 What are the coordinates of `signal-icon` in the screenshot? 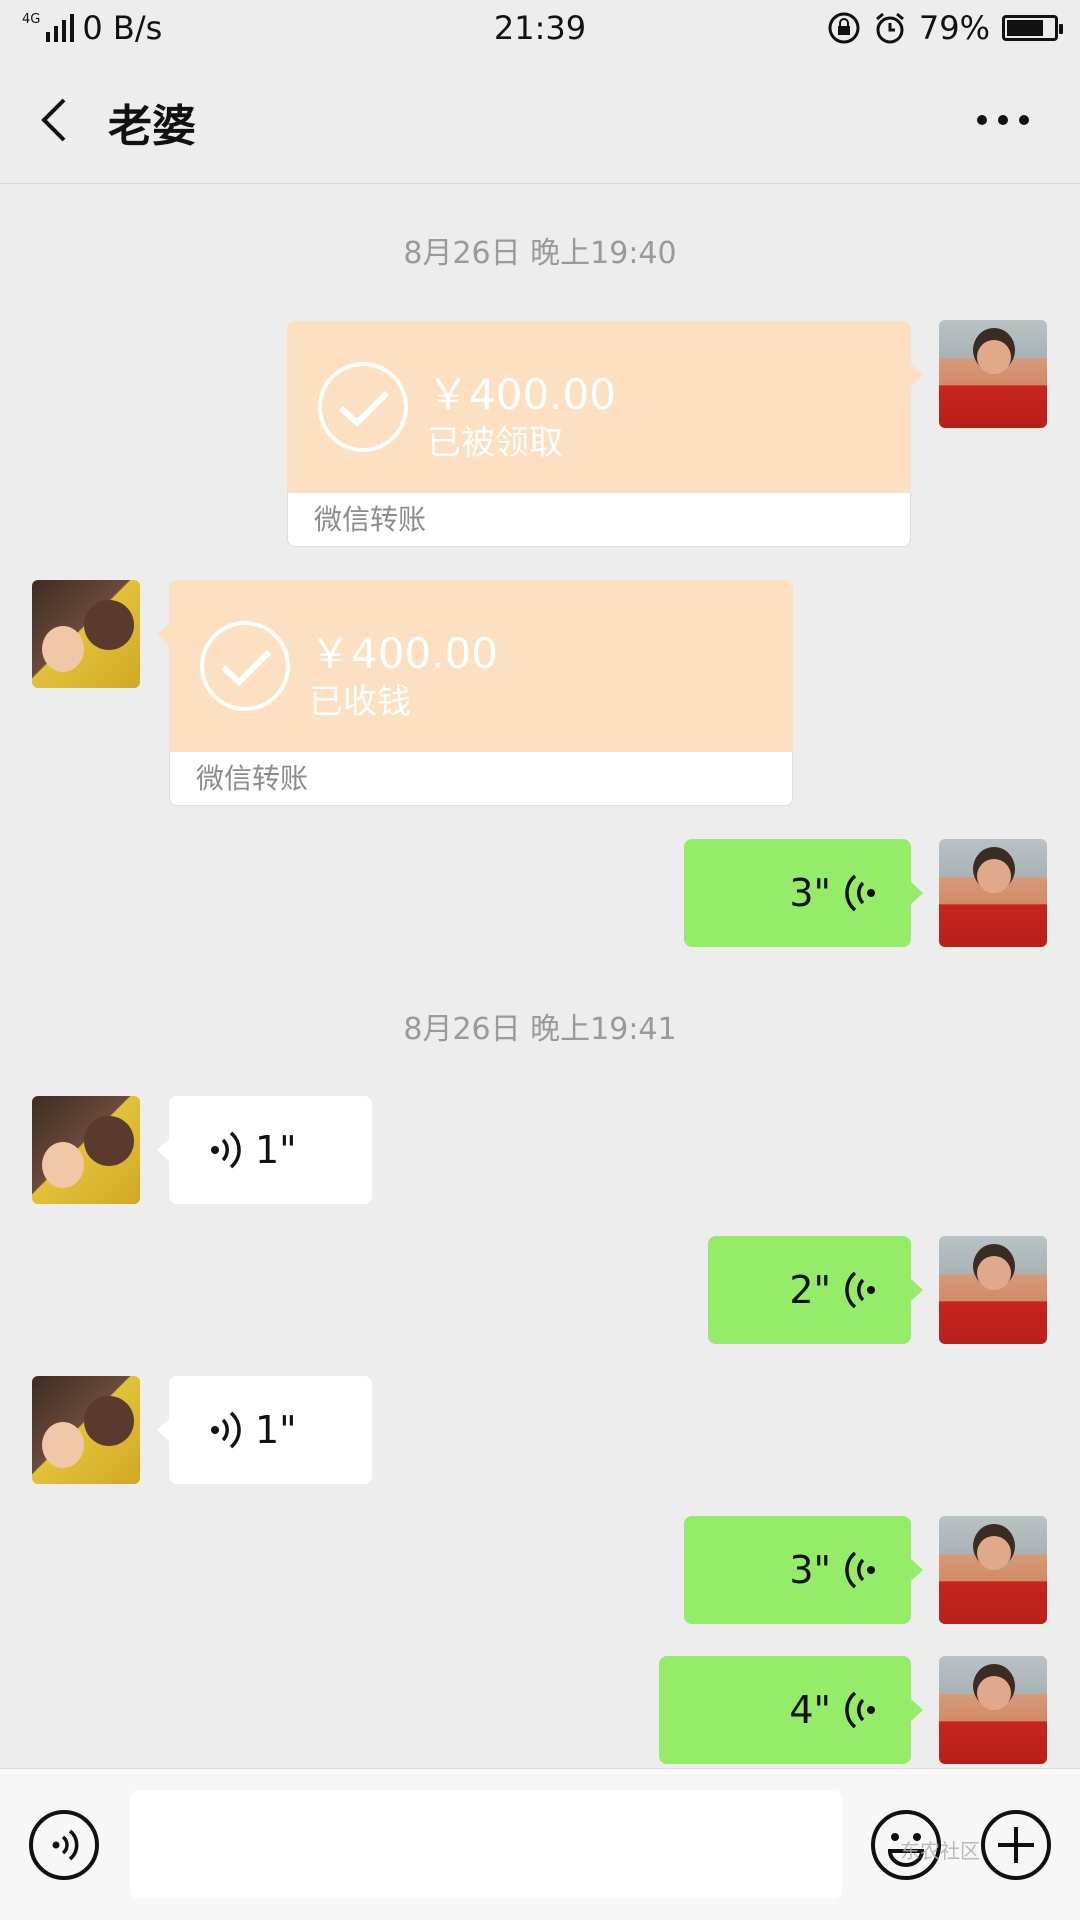 It's located at (60, 28).